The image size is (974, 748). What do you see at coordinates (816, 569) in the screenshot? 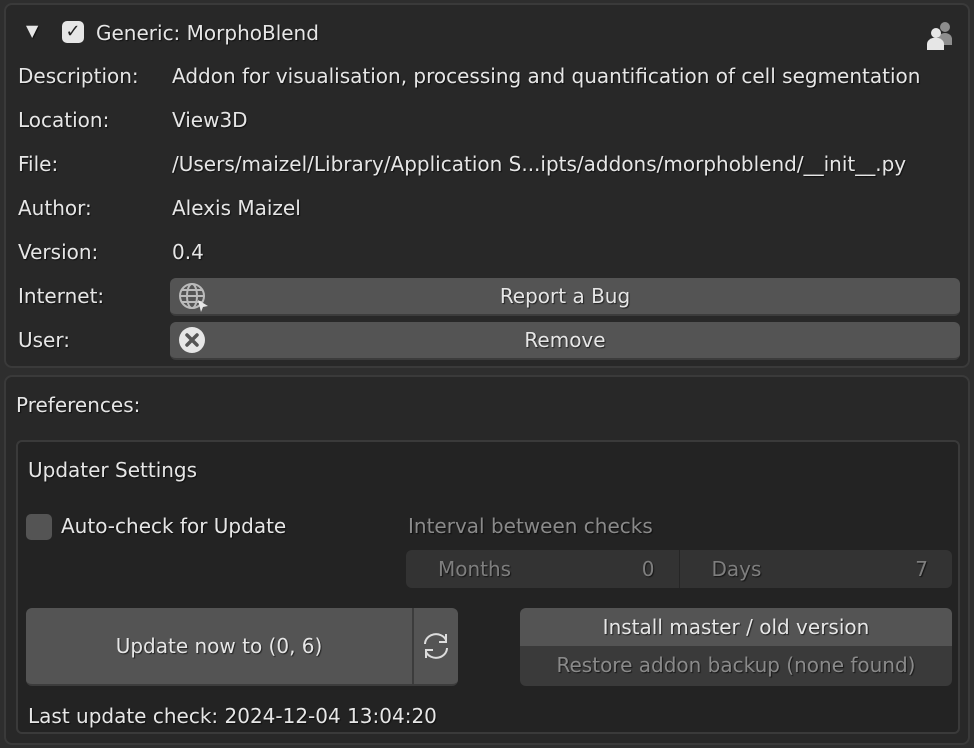
I see `days-field: Days 7` at bounding box center [816, 569].